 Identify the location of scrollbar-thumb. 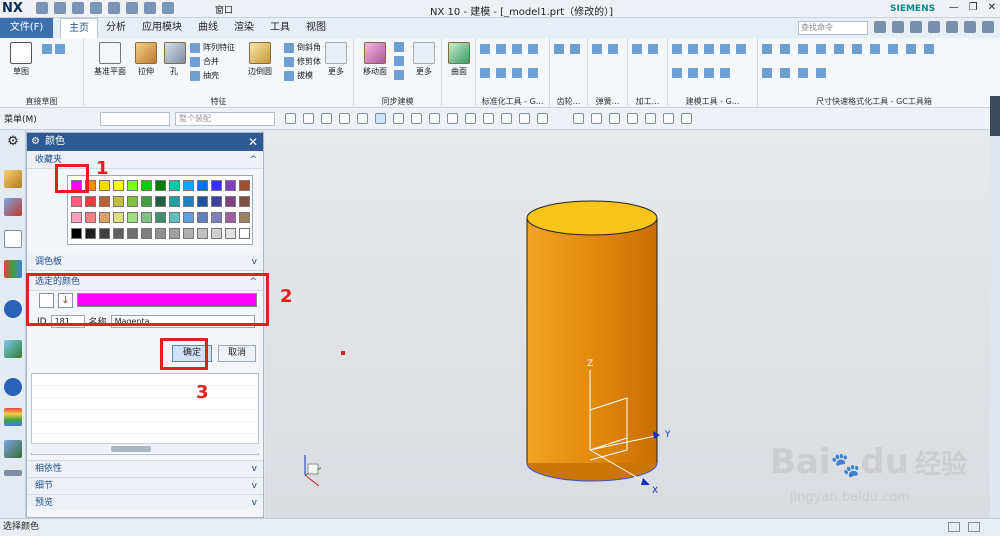
(131, 449).